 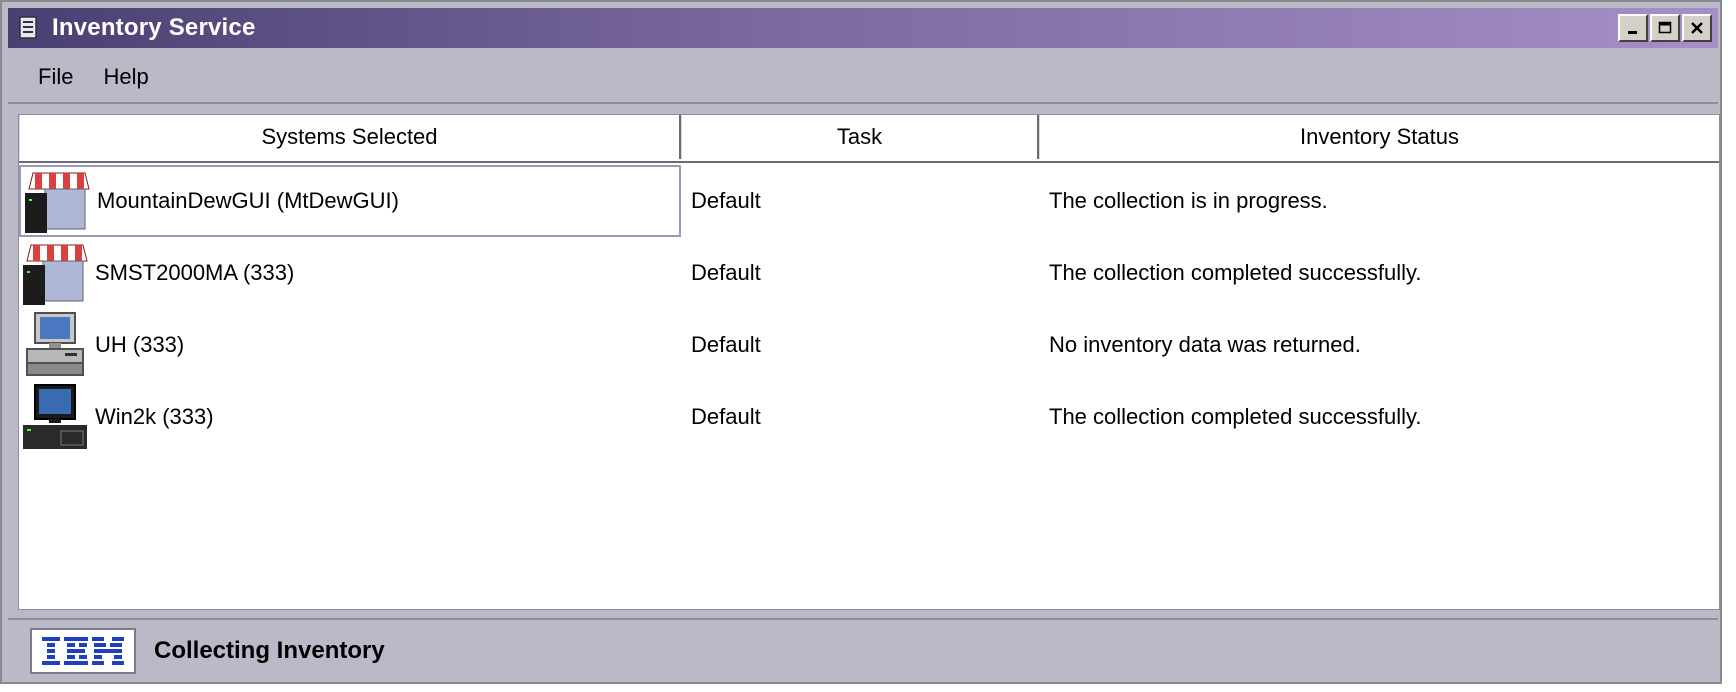 I want to click on system-cell: MountainDewGUI (MtDewGUI), so click(x=350, y=201).